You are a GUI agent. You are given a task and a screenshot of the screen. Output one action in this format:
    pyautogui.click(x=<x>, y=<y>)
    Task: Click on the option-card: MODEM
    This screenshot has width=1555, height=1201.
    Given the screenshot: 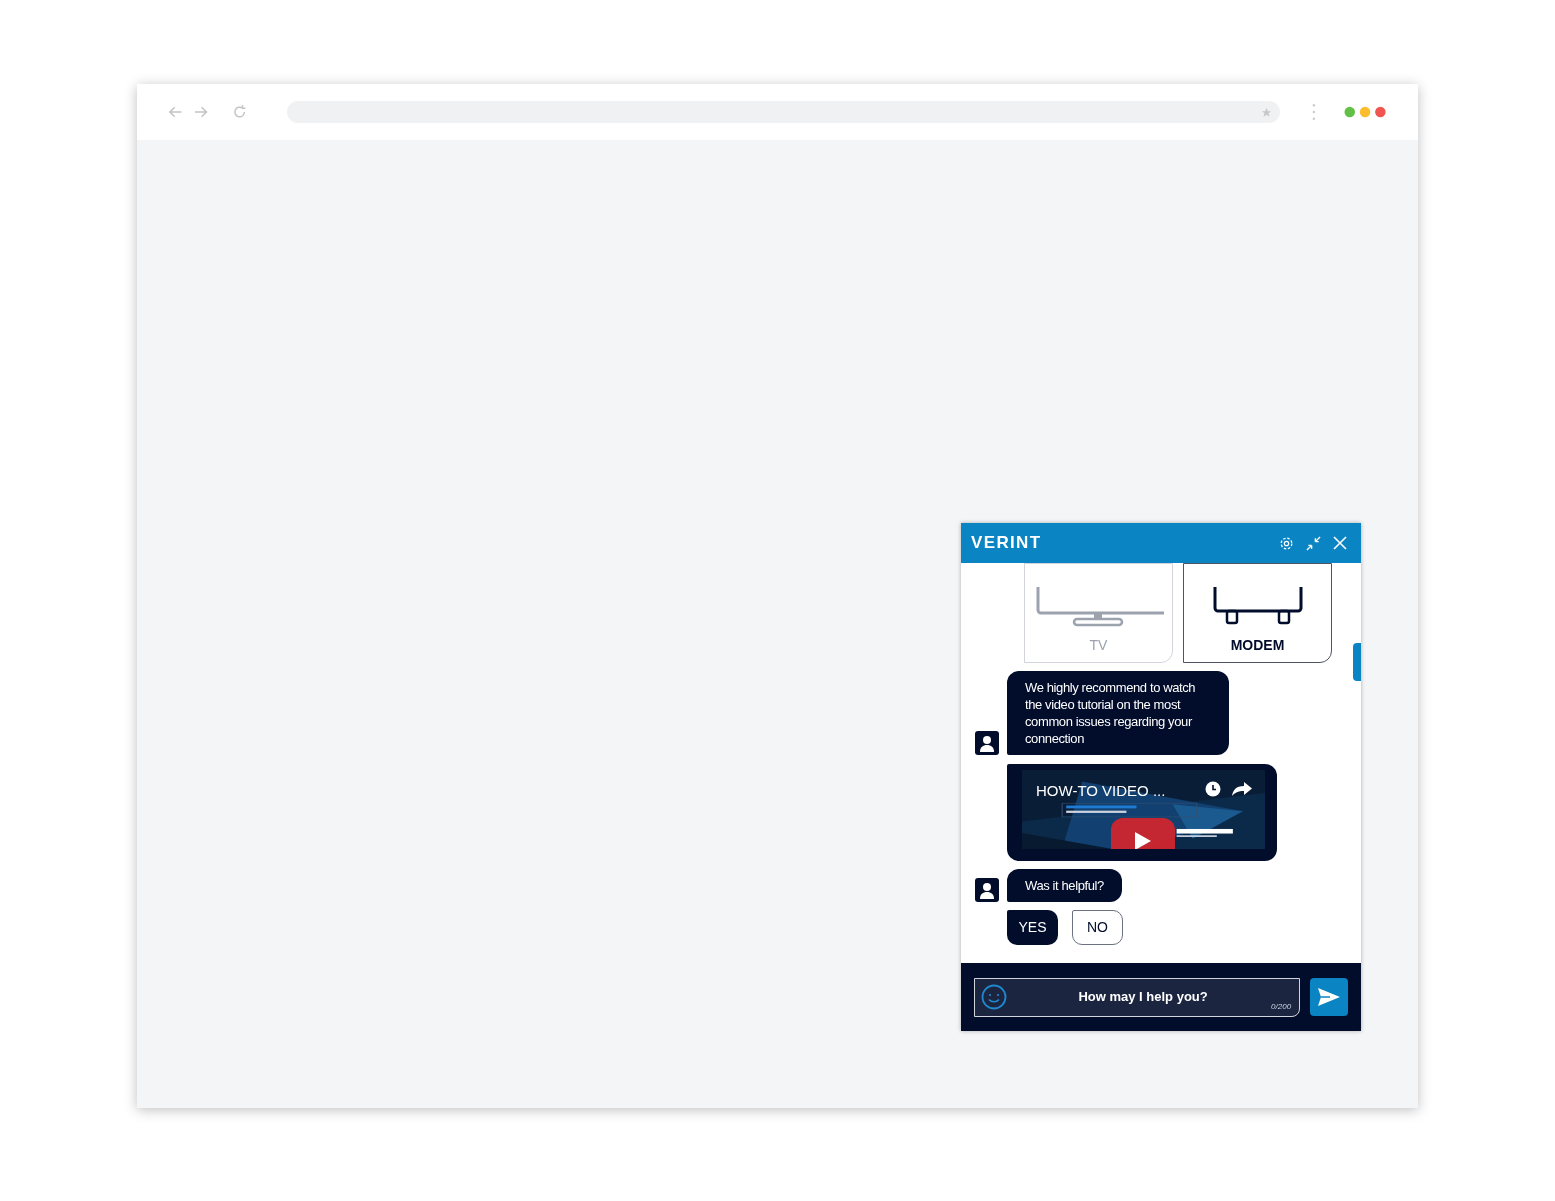 What is the action you would take?
    pyautogui.click(x=1257, y=613)
    